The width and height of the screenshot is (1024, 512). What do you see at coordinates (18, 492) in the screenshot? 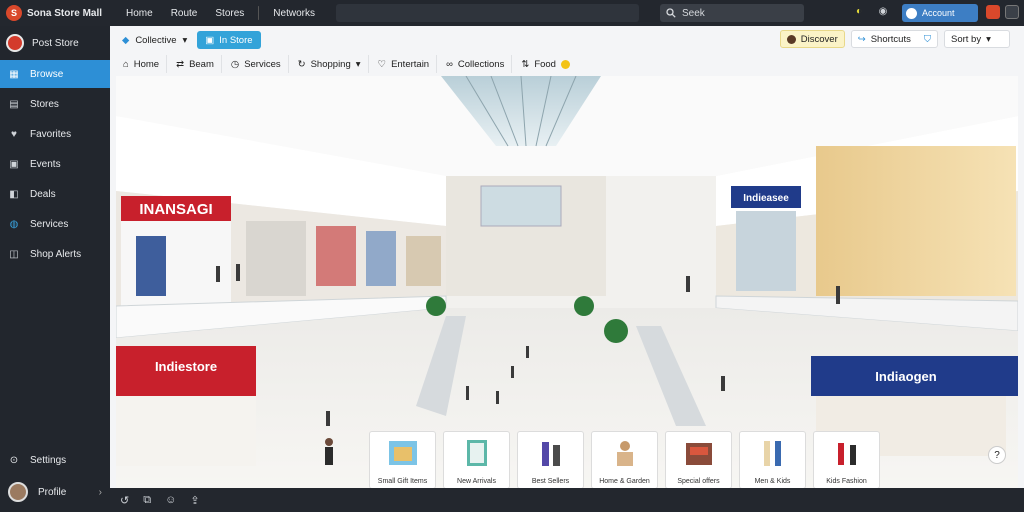
I see `profile-avatar` at bounding box center [18, 492].